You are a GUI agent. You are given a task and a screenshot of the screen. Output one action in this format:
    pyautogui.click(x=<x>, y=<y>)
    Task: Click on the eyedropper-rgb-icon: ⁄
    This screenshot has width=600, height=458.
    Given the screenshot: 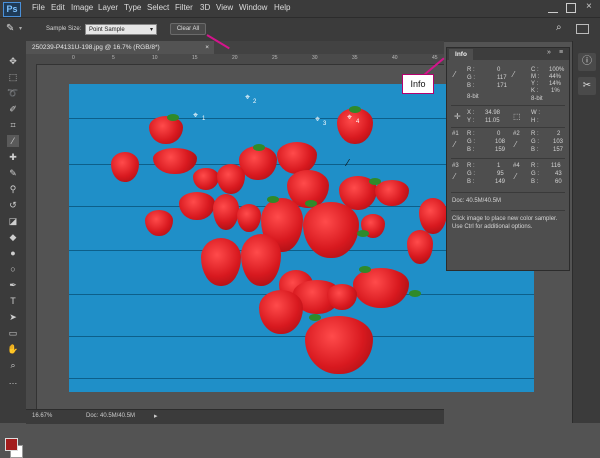 What is the action you would take?
    pyautogui.click(x=454, y=74)
    